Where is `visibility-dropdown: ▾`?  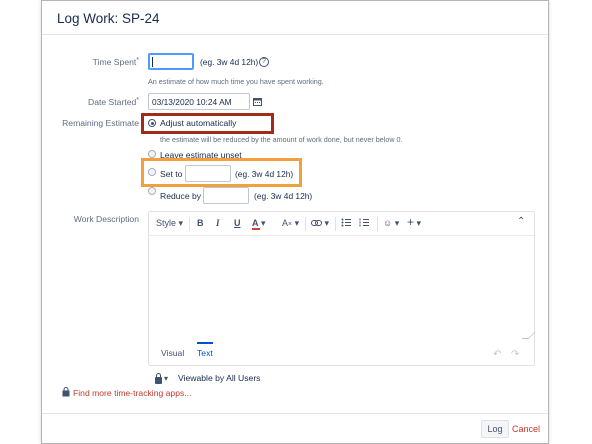 visibility-dropdown: ▾ is located at coordinates (164, 378).